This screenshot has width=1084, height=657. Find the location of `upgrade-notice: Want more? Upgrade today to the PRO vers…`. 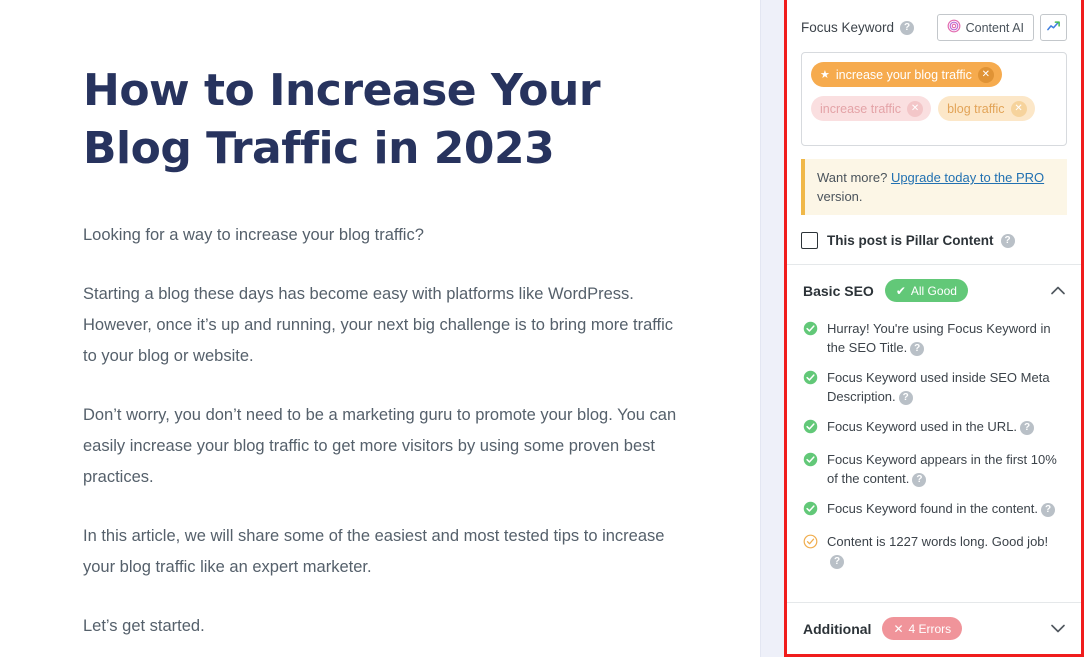

upgrade-notice: Want more? Upgrade today to the PRO vers… is located at coordinates (934, 187).